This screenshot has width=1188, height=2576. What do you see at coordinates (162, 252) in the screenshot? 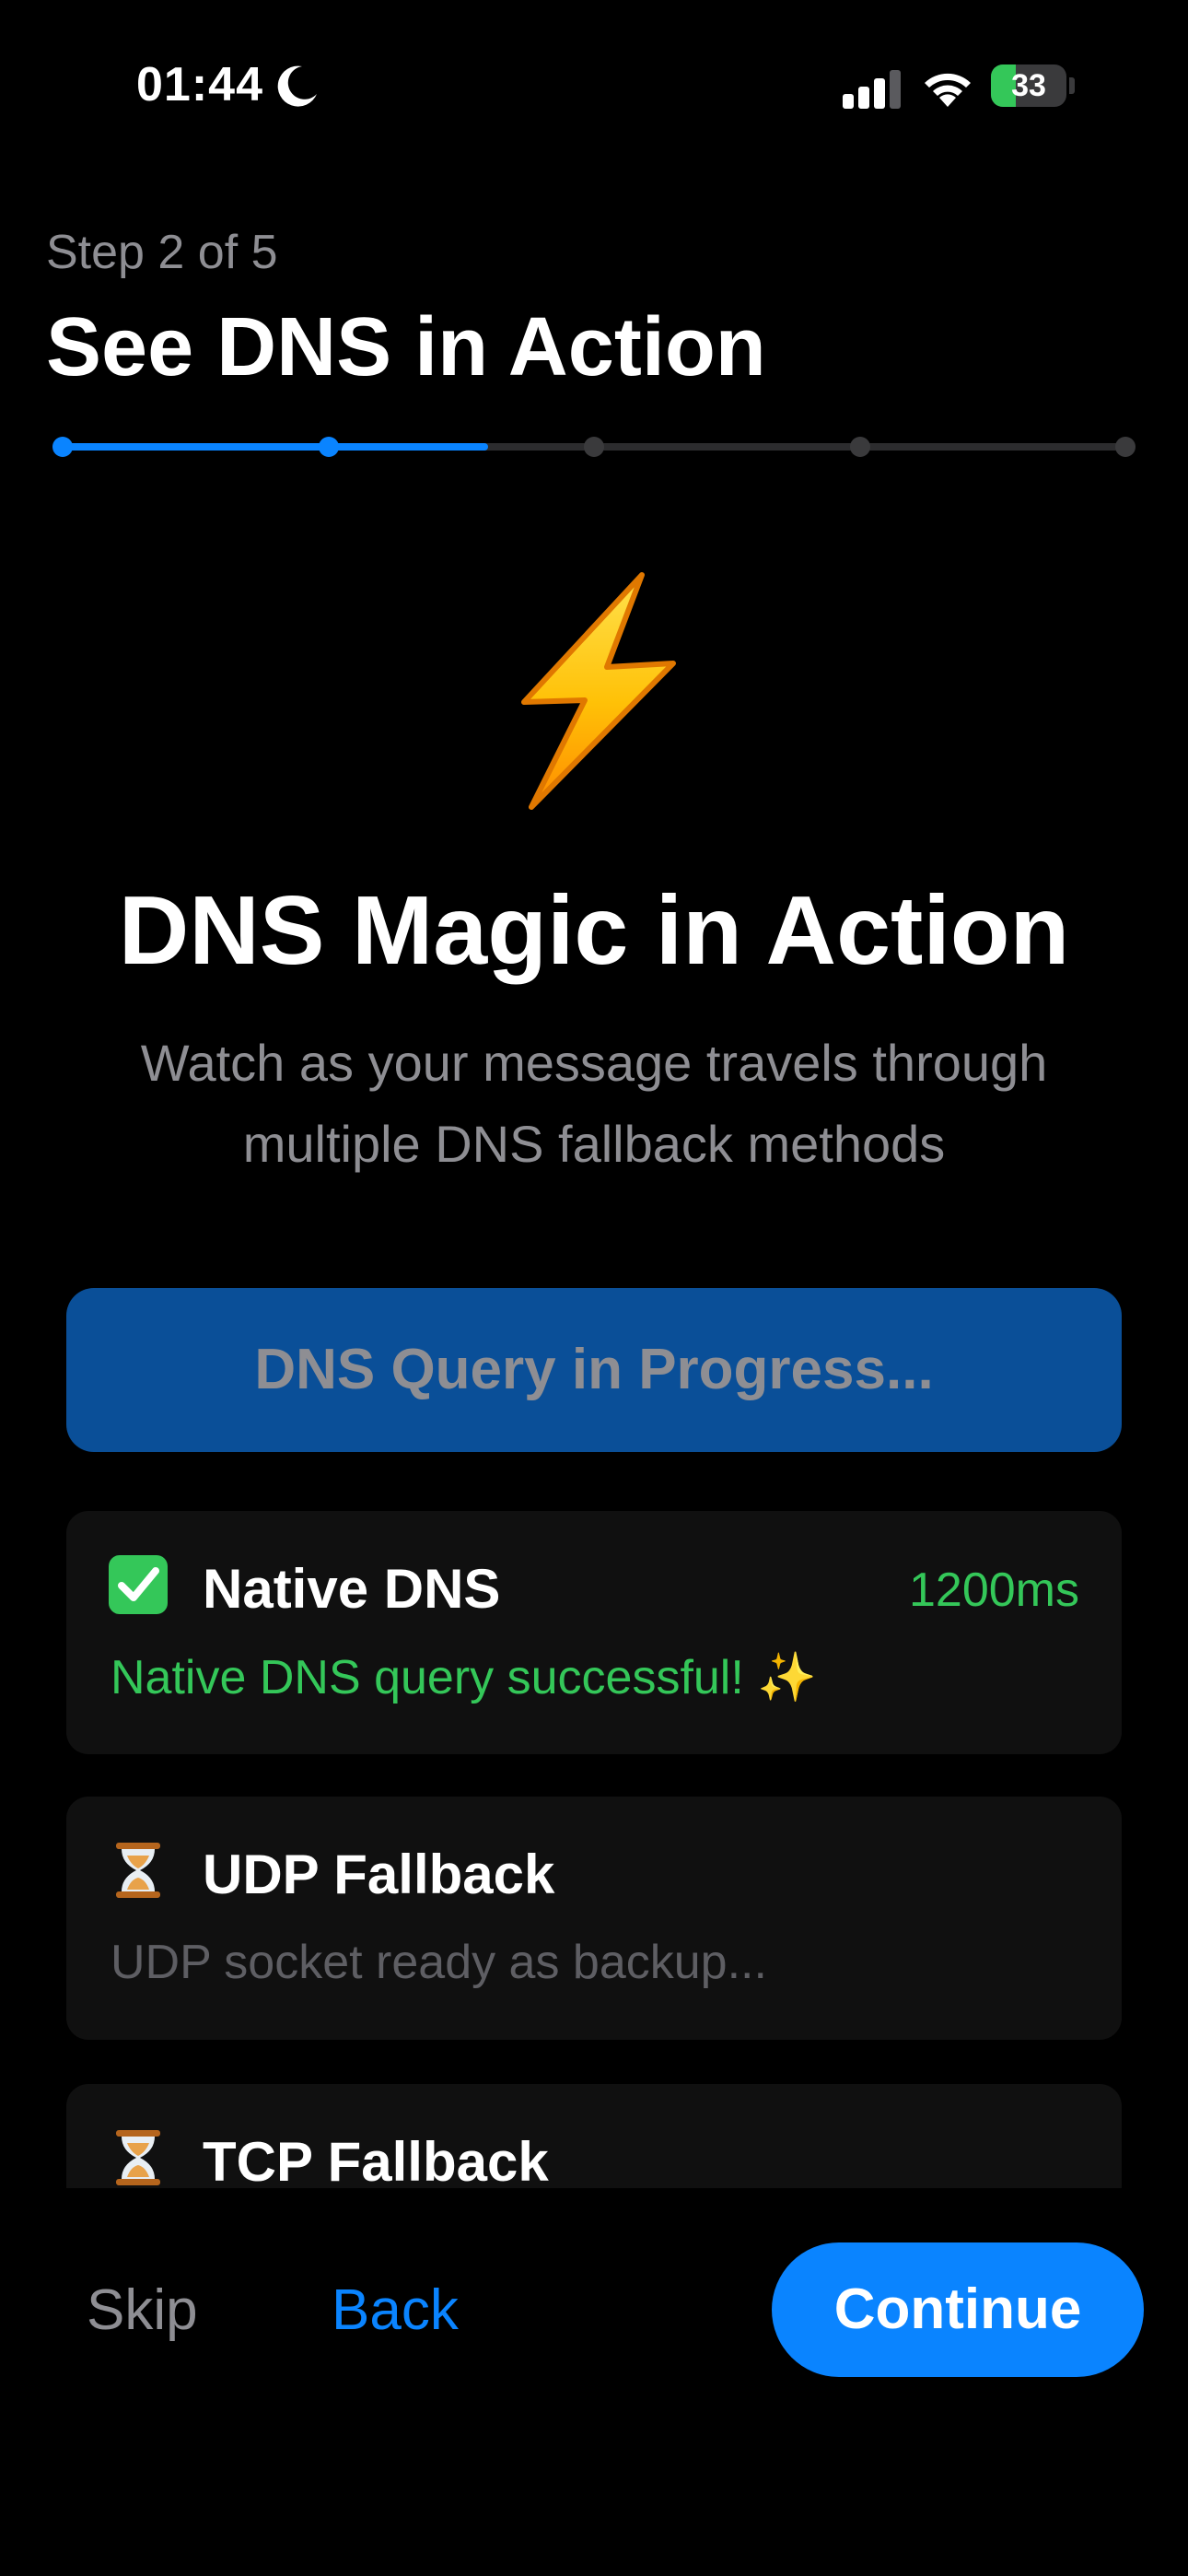
I see `step-label: Step 2 of 5` at bounding box center [162, 252].